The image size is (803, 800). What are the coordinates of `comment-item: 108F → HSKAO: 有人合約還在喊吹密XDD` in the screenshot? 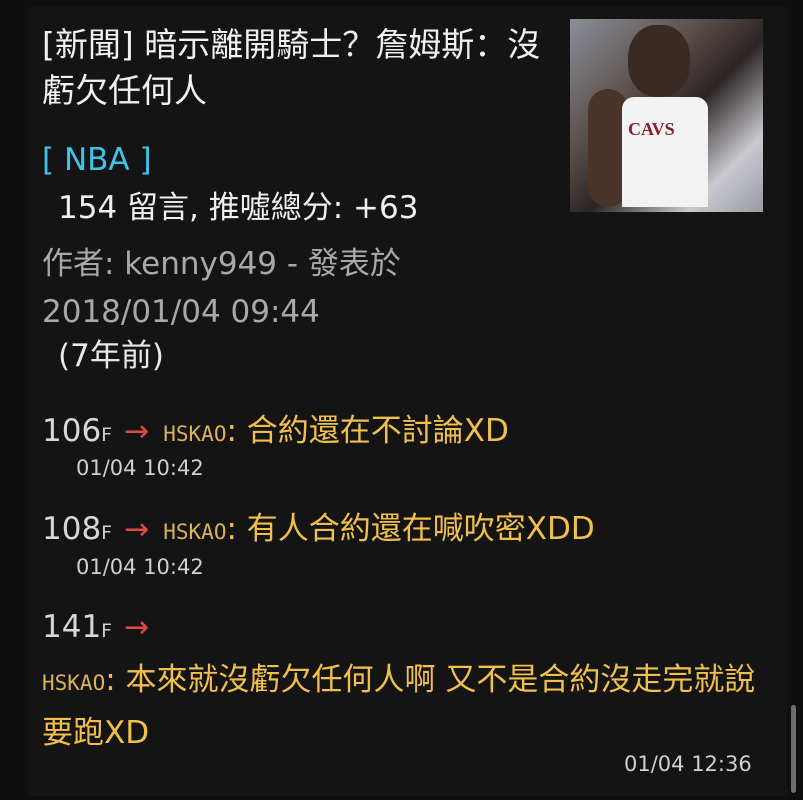 It's located at (318, 525).